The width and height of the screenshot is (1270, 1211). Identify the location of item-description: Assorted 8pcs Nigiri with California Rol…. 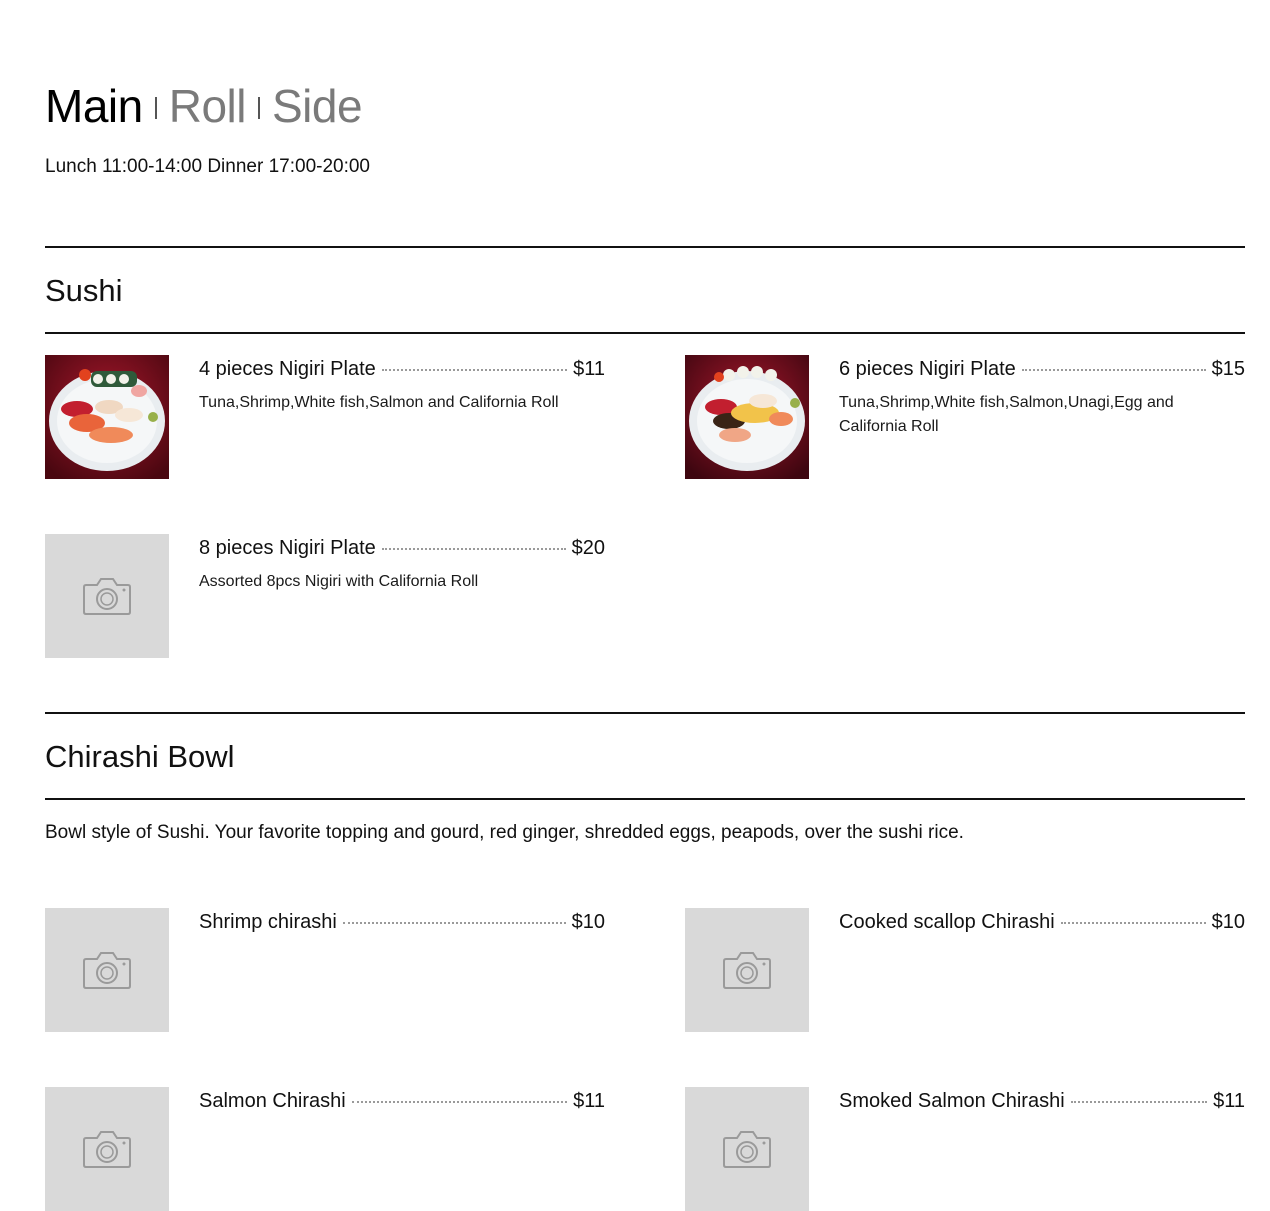
(339, 581).